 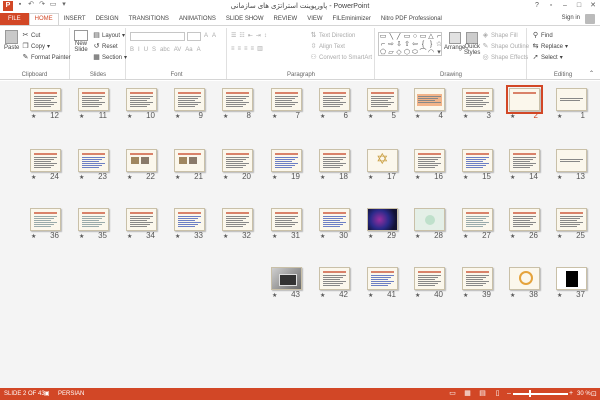 What do you see at coordinates (579, 5) in the screenshot?
I see `maximize-icon: □` at bounding box center [579, 5].